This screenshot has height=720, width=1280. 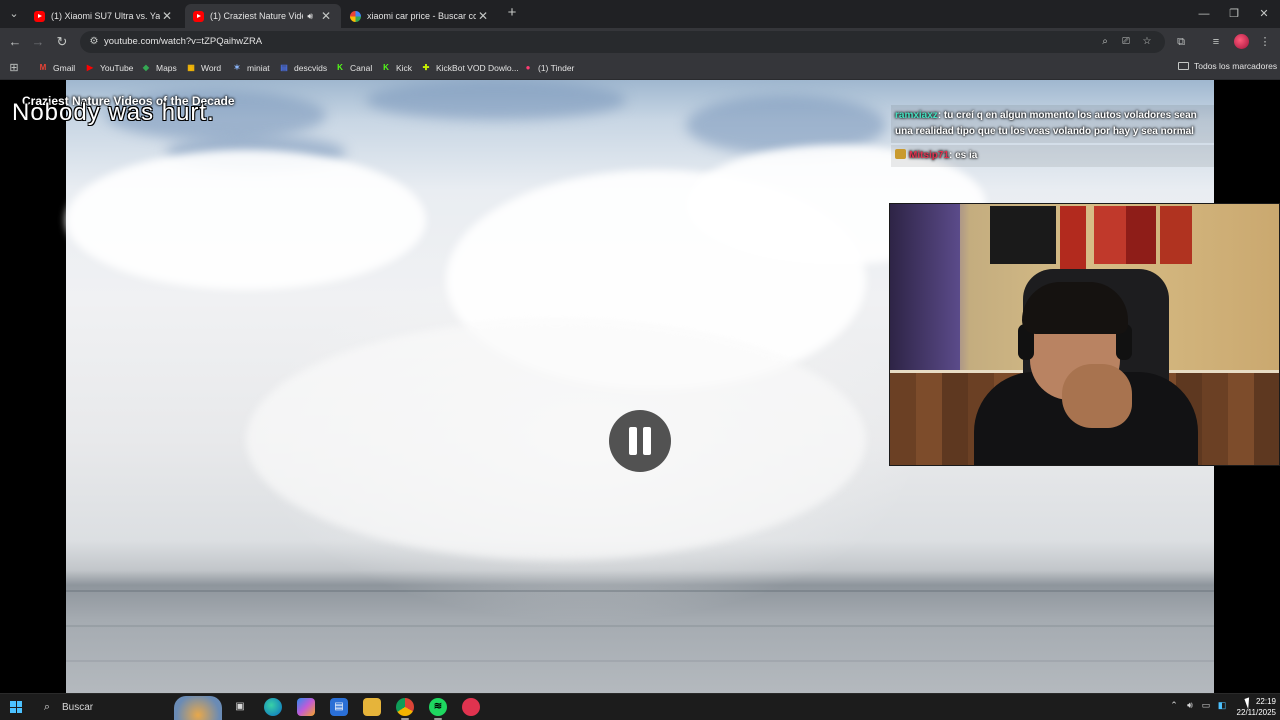 What do you see at coordinates (496, 100) in the screenshot?
I see `cloud` at bounding box center [496, 100].